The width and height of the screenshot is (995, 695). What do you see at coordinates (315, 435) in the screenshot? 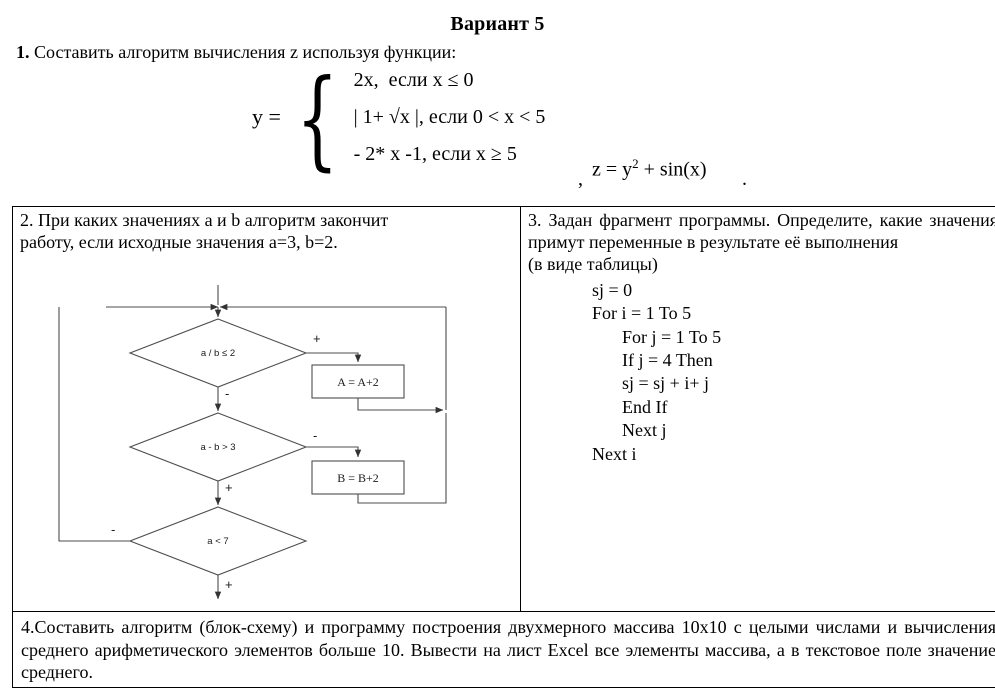
I see `decision-2-right-sign: -` at bounding box center [315, 435].